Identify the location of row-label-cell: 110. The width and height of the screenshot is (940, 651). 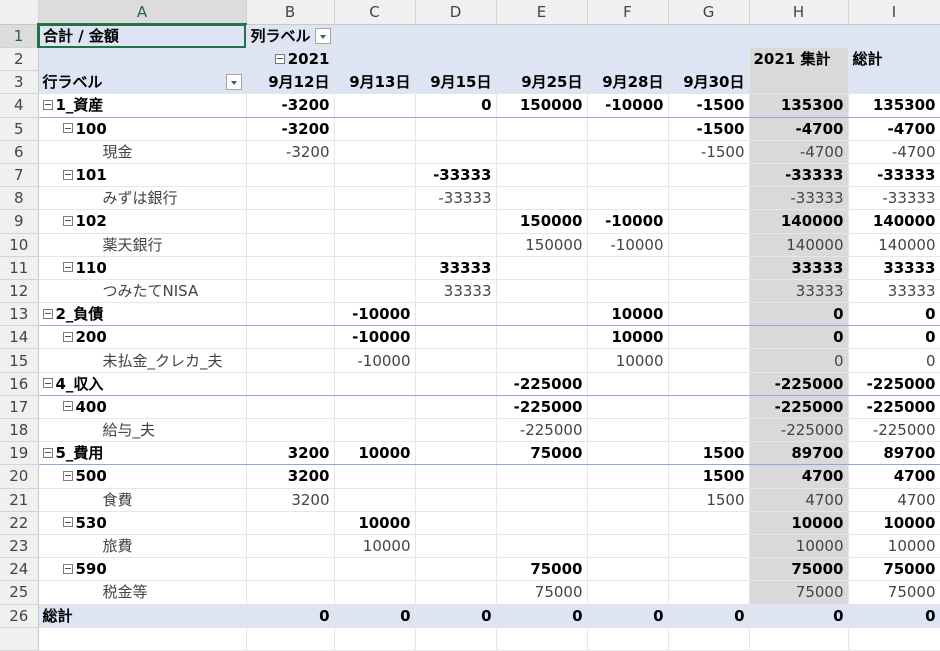
(142, 268).